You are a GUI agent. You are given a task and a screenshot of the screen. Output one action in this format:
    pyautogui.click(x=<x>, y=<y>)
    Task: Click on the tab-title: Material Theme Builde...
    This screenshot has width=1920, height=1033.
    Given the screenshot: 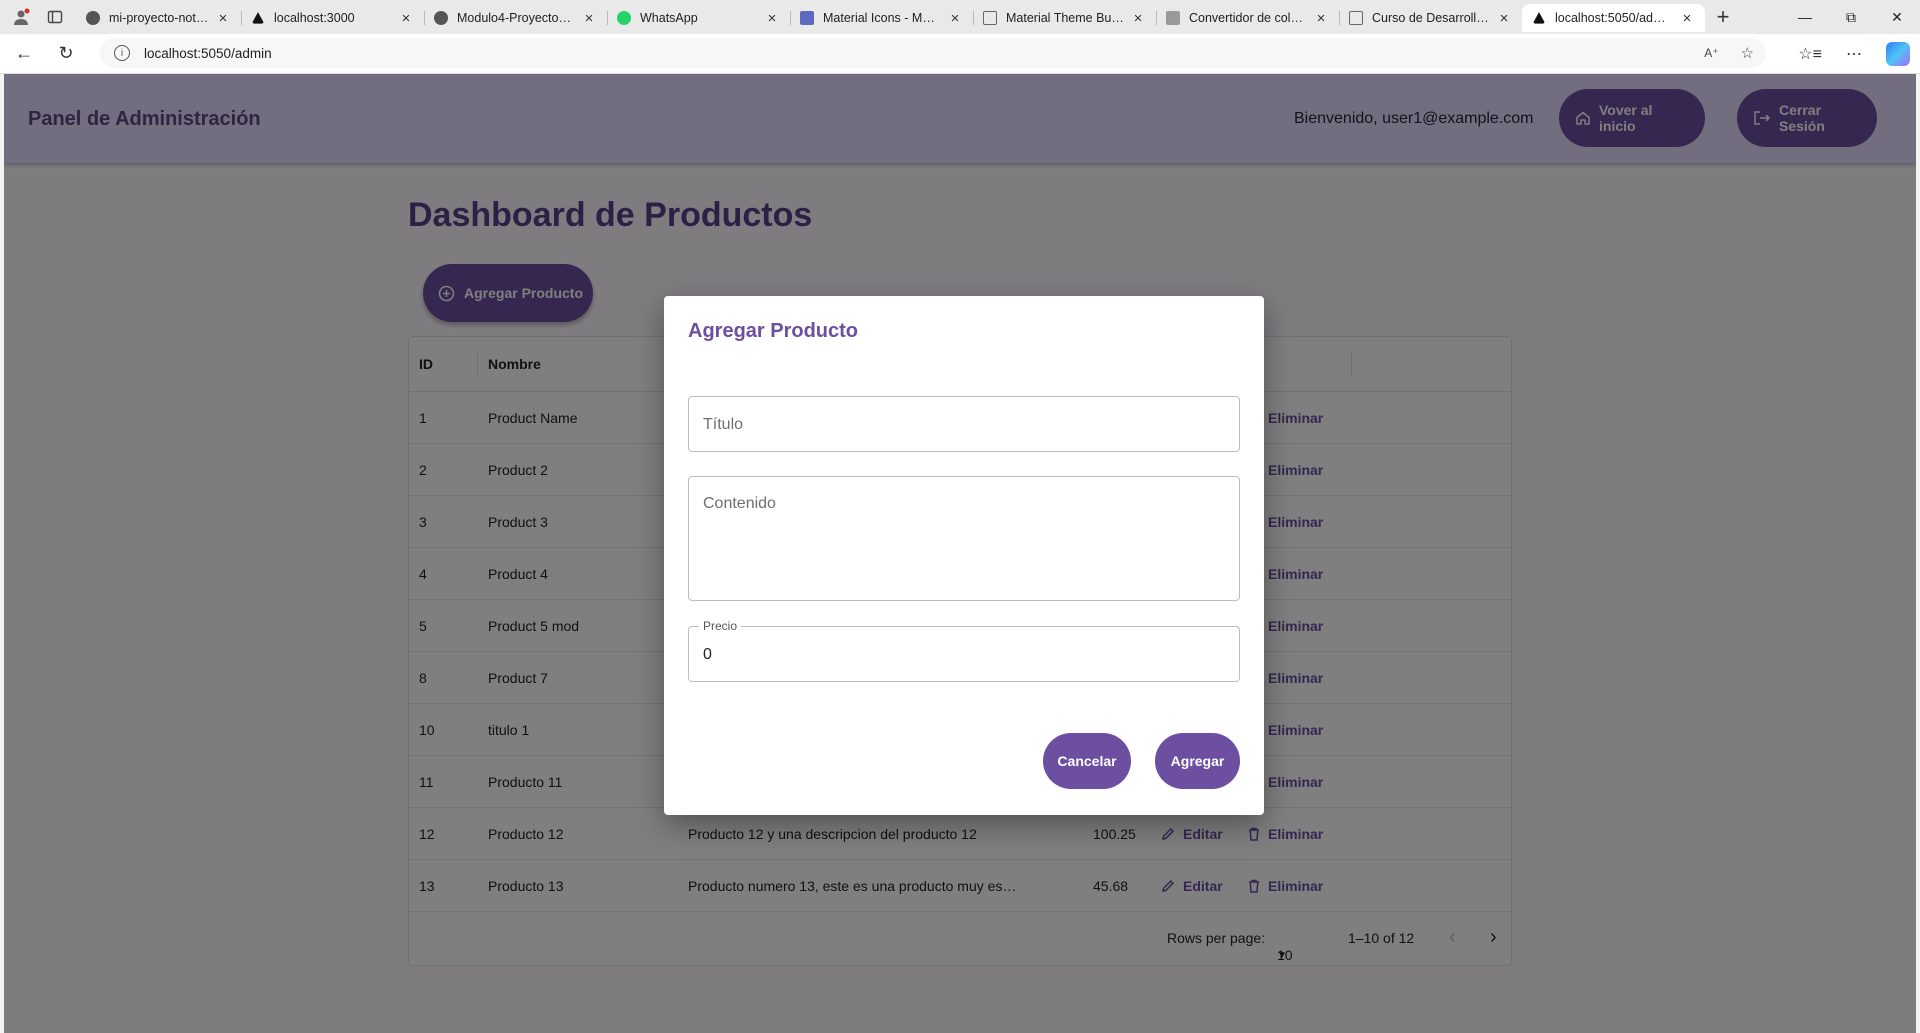 What is the action you would take?
    pyautogui.click(x=1065, y=18)
    